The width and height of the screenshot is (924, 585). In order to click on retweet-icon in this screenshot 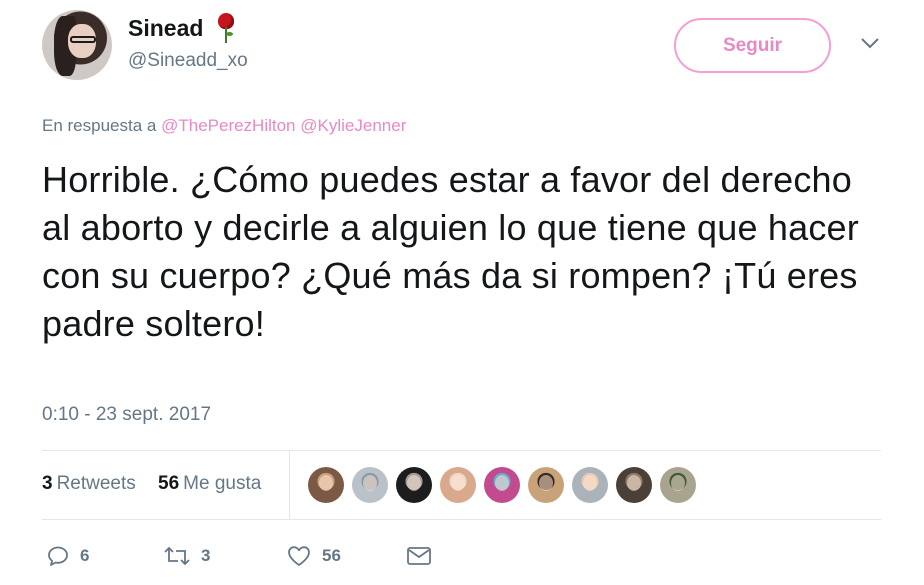, I will do `click(177, 556)`.